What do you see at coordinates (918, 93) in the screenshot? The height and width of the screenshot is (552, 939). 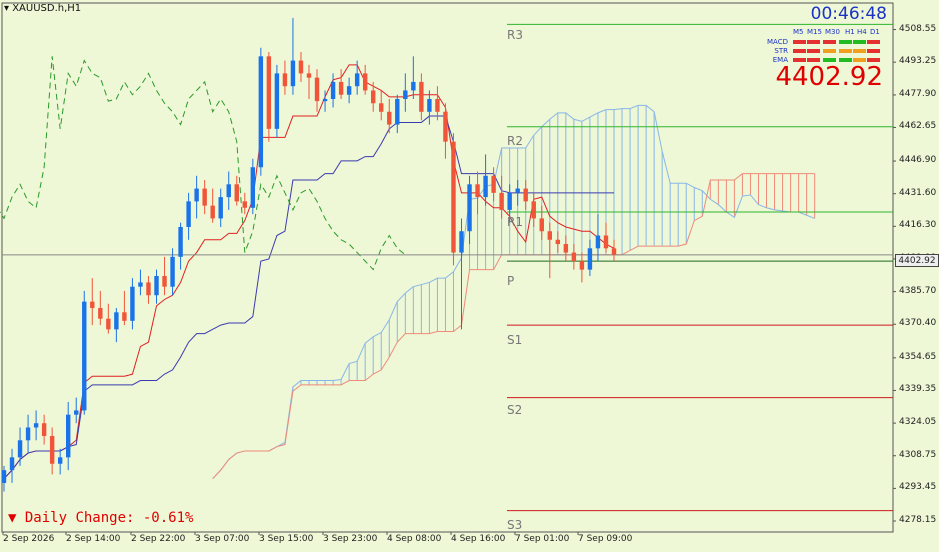 I see `price-tick-label: 4477.90` at bounding box center [918, 93].